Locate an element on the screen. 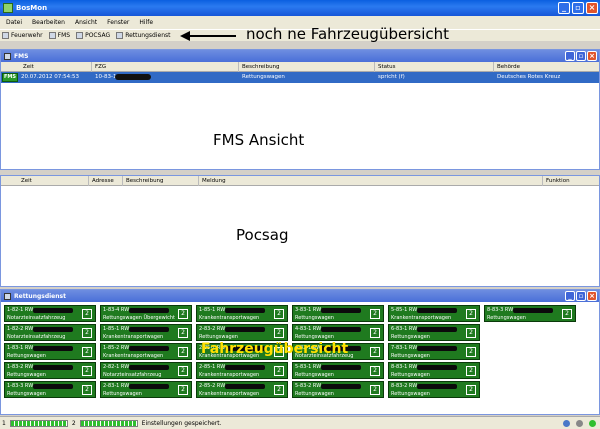 Image resolution: width=600 pixels, height=429 pixels. rd-close-button: × is located at coordinates (592, 296).